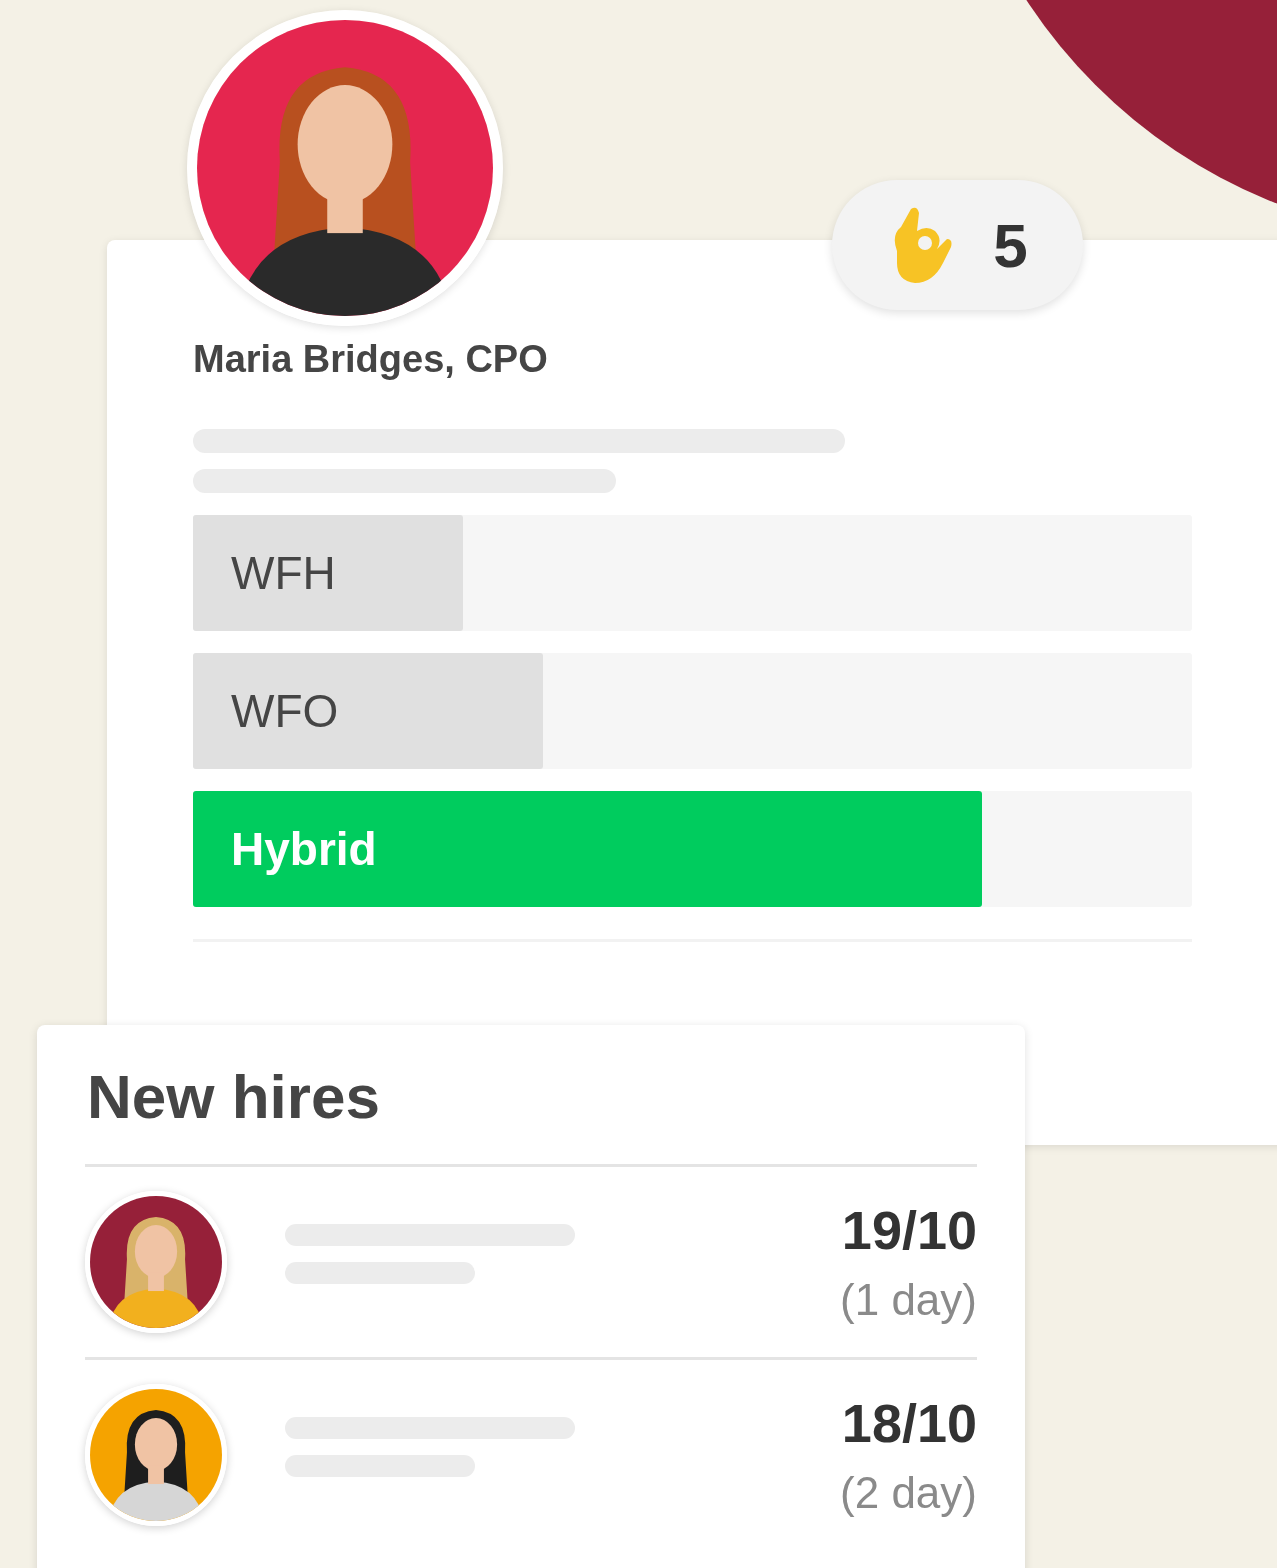 The height and width of the screenshot is (1568, 1277). Describe the element at coordinates (692, 573) in the screenshot. I see `poll-option: WFH` at that location.